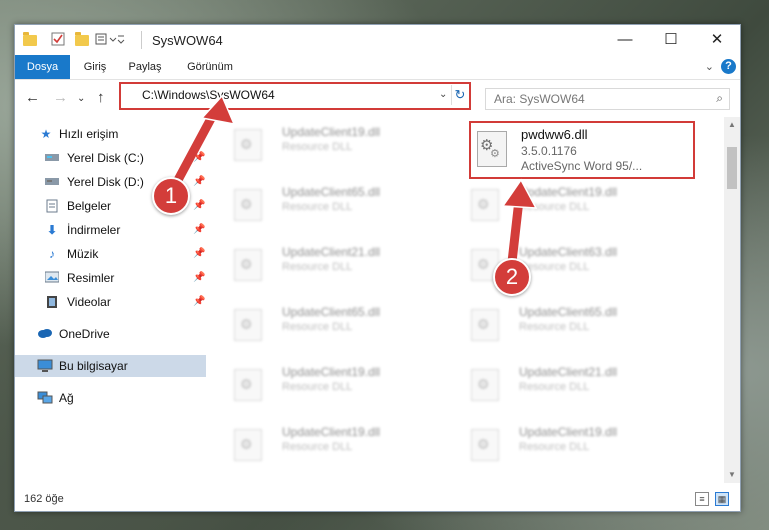 The width and height of the screenshot is (769, 530). I want to click on arrow-to-file, so click(515, 231).